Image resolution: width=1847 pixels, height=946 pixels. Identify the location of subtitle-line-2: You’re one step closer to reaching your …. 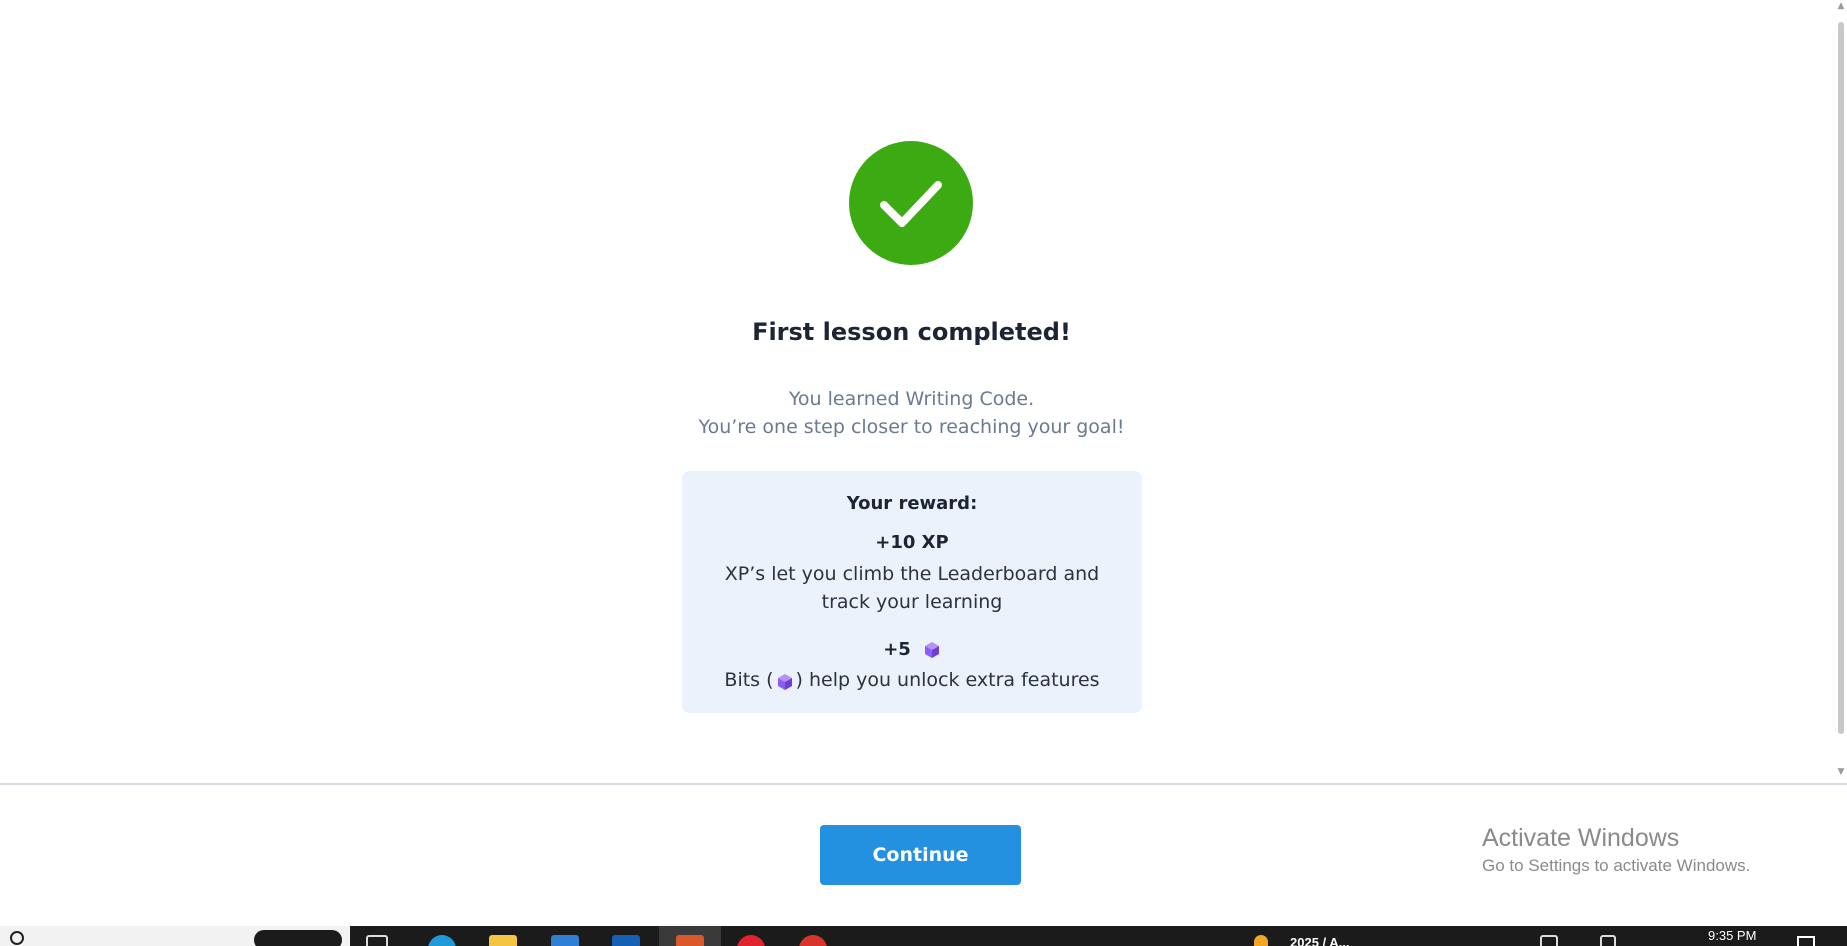
(911, 427).